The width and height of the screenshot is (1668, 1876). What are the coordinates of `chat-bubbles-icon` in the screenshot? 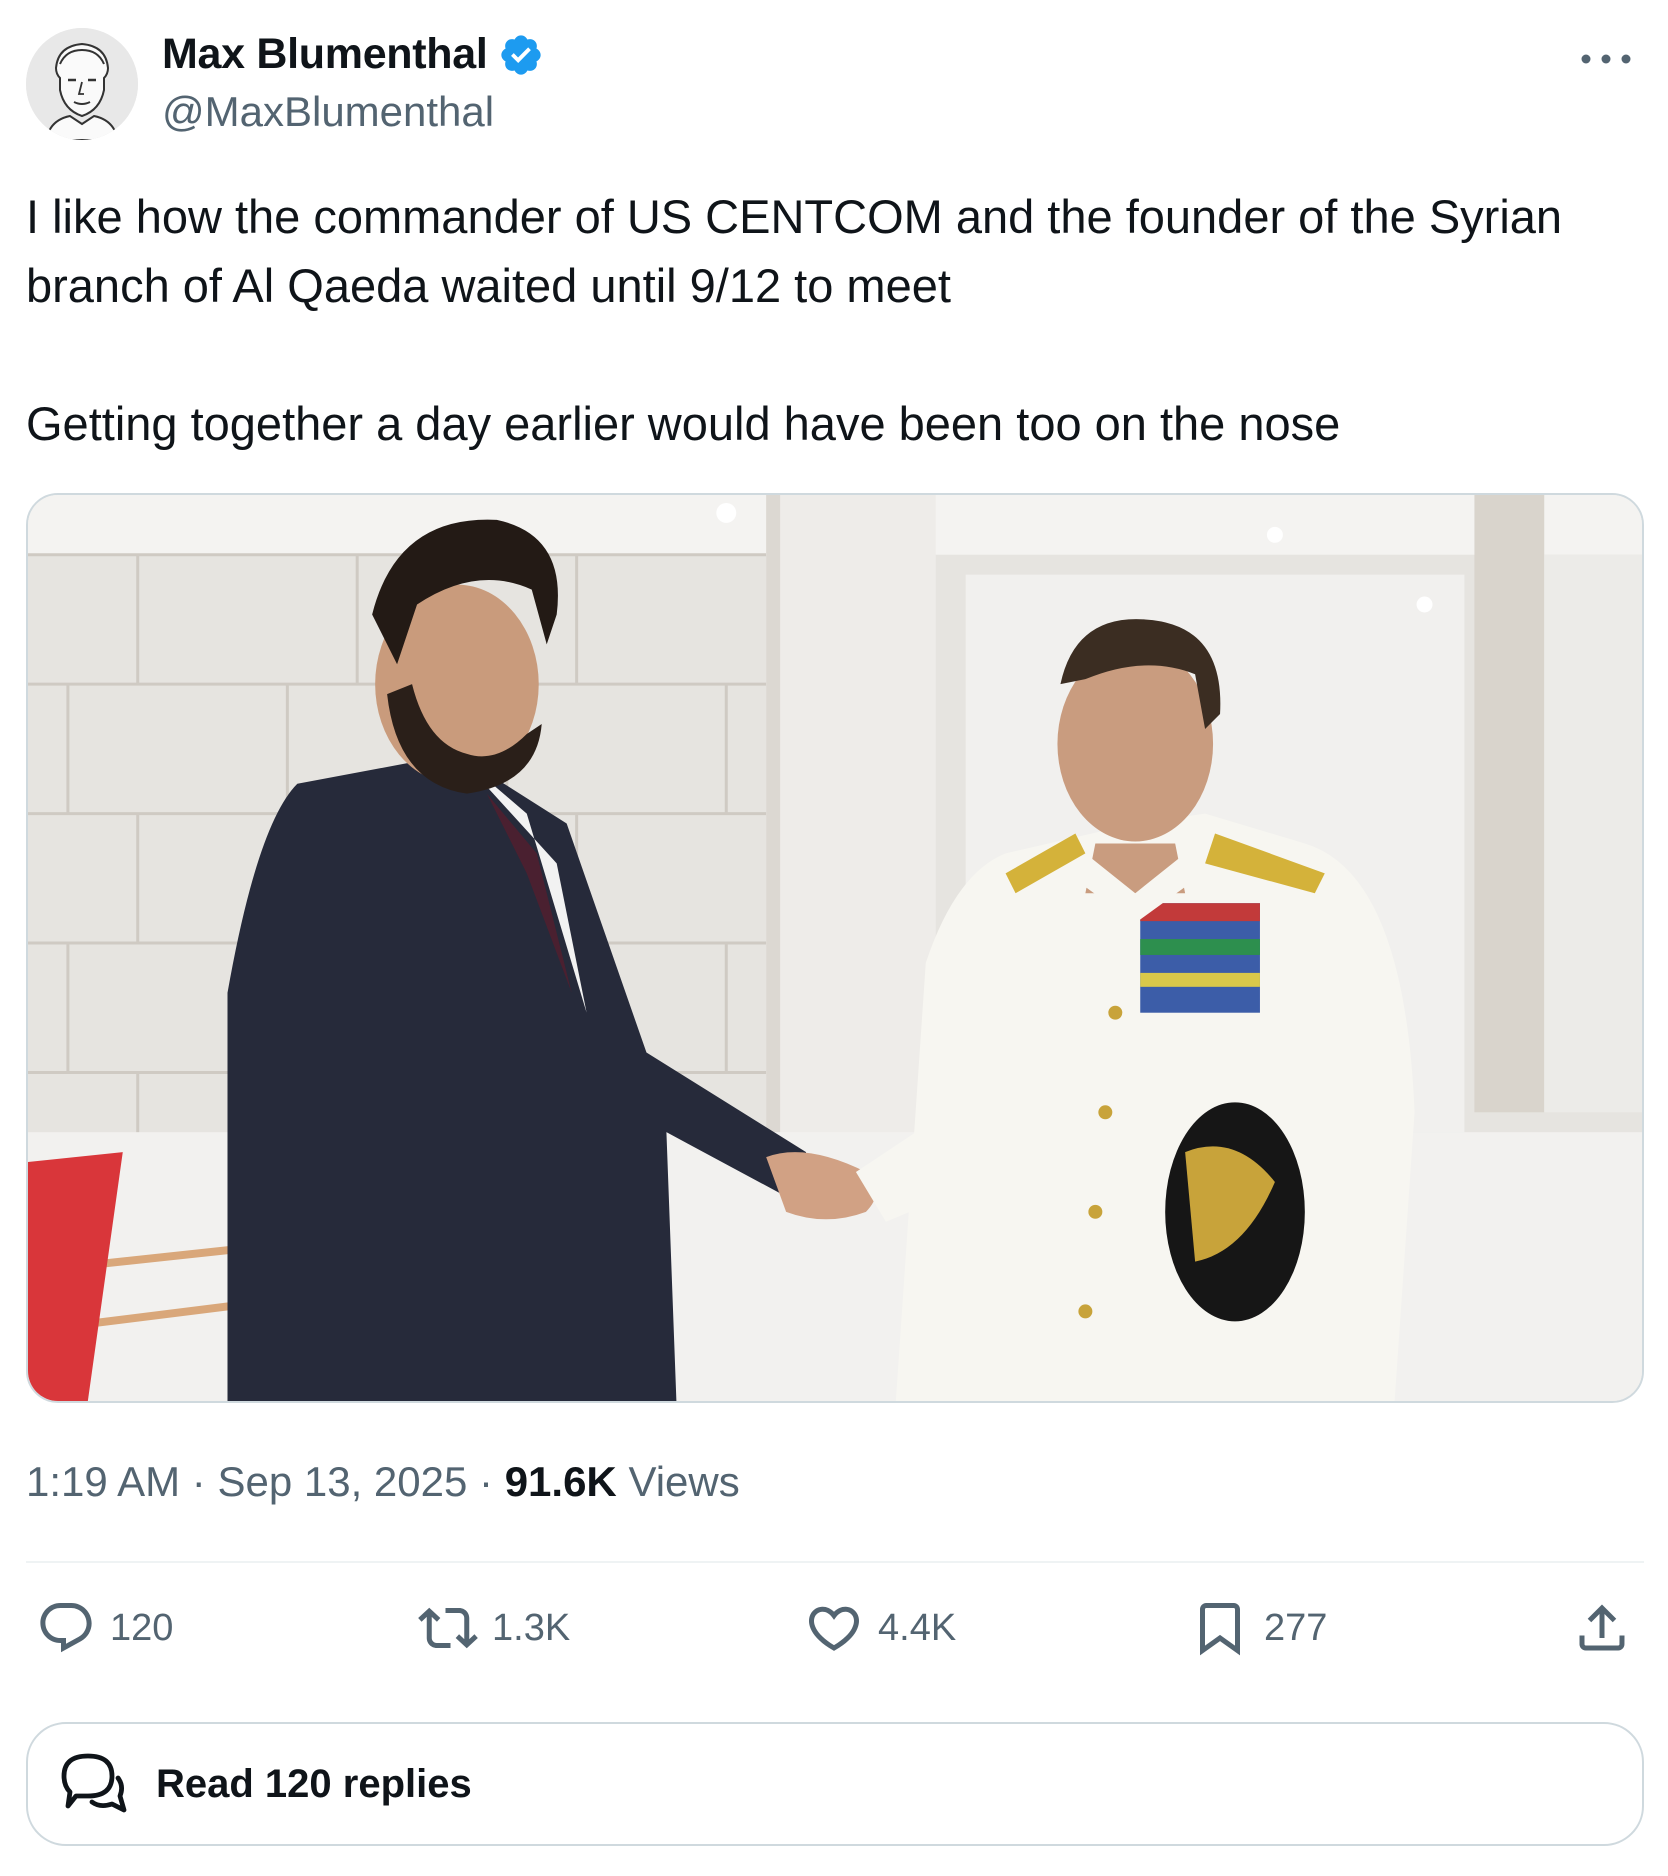 It's located at (94, 1783).